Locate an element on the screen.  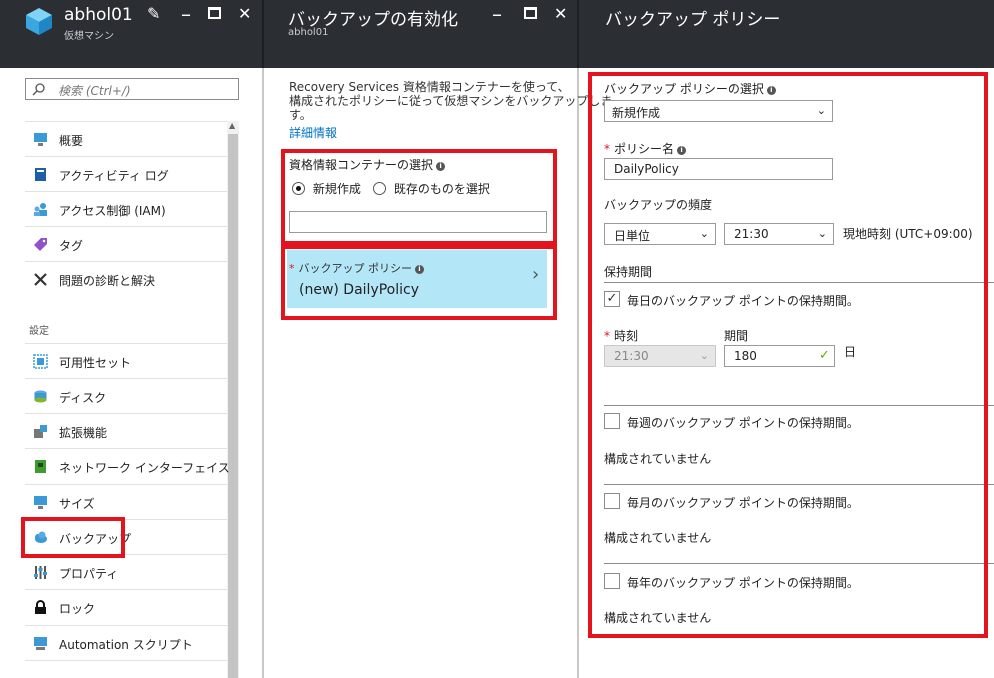
tools-icon is located at coordinates (40, 279).